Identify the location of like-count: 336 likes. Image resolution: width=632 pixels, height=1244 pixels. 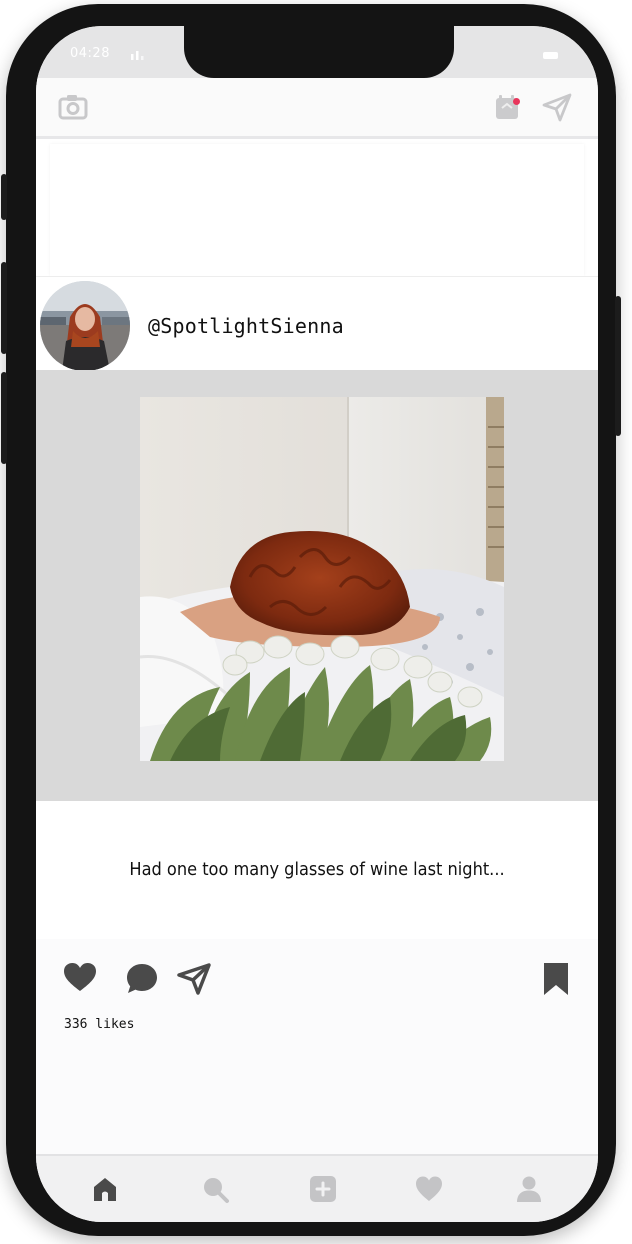
(99, 1024).